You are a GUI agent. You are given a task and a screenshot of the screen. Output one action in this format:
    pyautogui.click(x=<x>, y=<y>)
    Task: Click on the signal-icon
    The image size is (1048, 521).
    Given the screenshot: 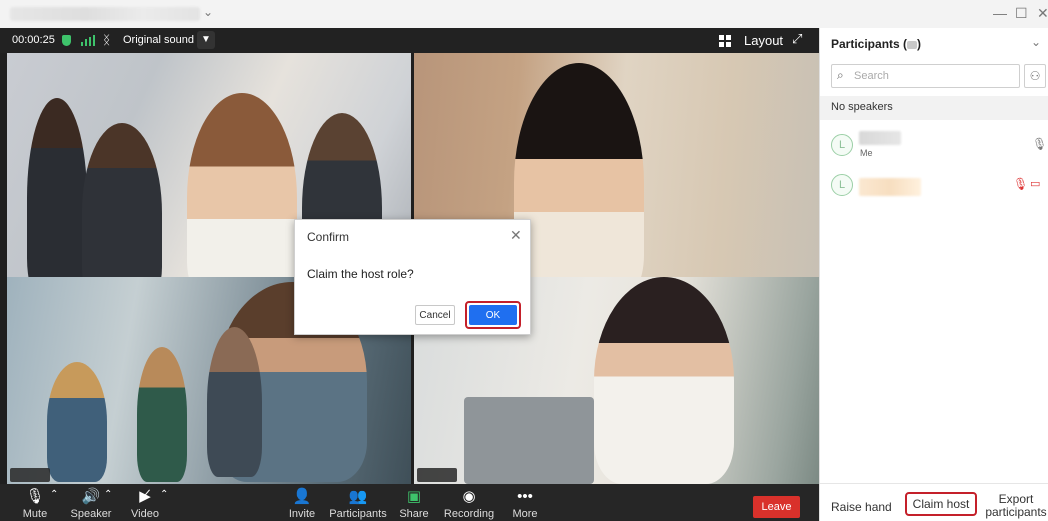 What is the action you would take?
    pyautogui.click(x=88, y=40)
    